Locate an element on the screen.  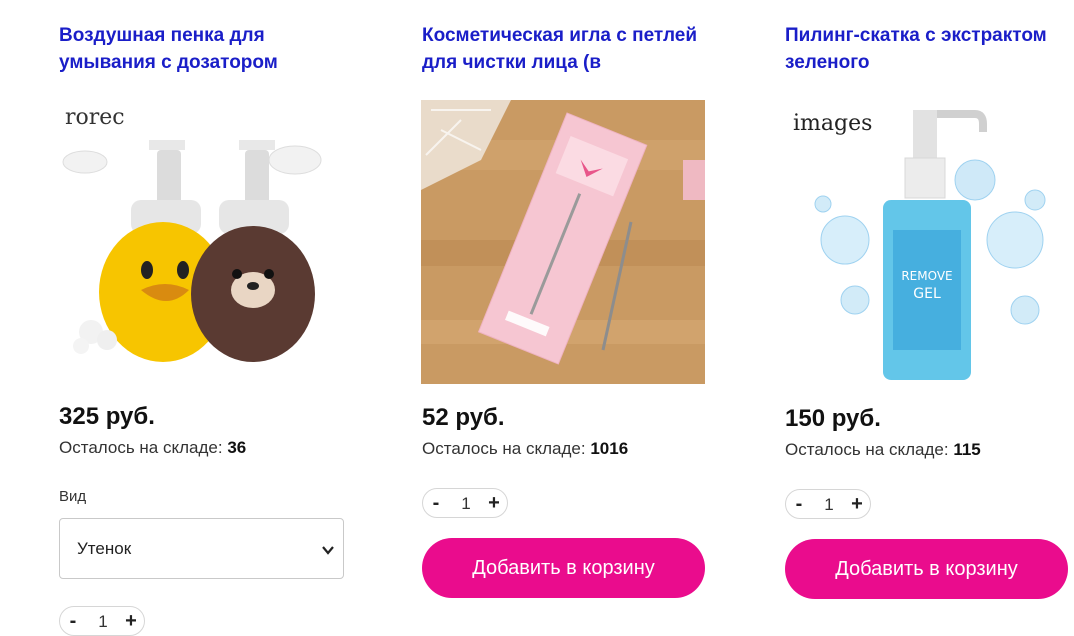
foam-cleanser-image: rorec is located at coordinates (199, 242).